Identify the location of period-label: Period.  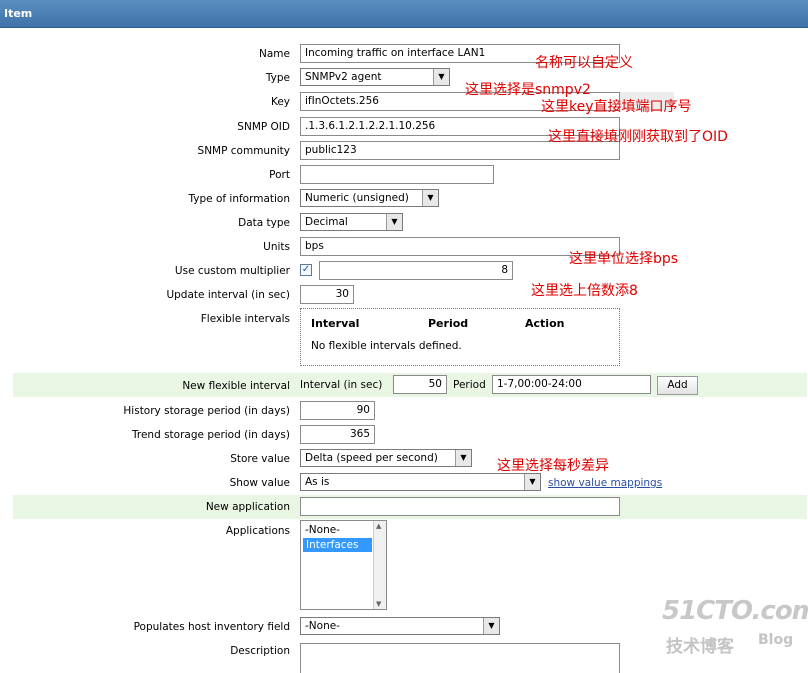
(469, 385).